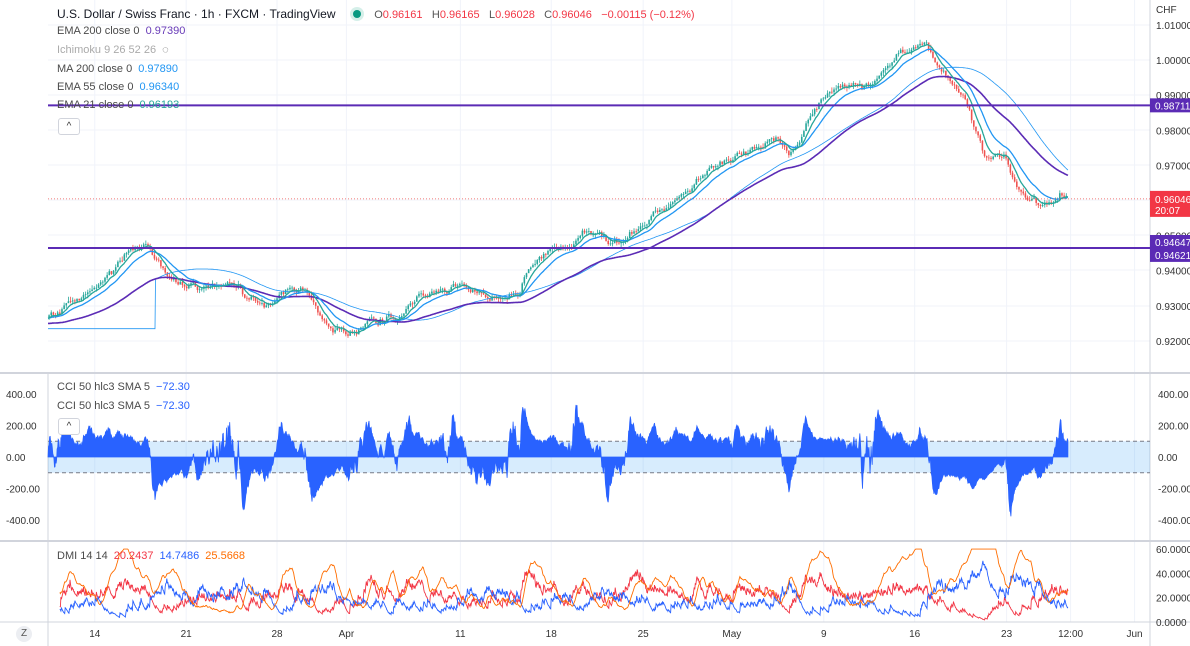 This screenshot has height=646, width=1190. Describe the element at coordinates (118, 105) in the screenshot. I see `legend-ema21: EMA 21 close 0 0.96193` at that location.